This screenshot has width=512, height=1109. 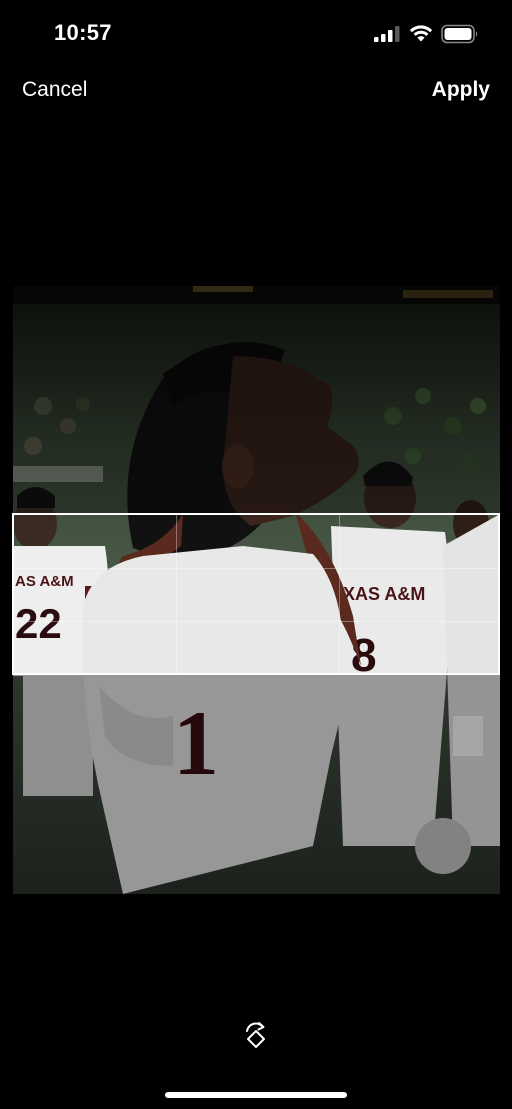 I want to click on rotate-icon, so click(x=255, y=1035).